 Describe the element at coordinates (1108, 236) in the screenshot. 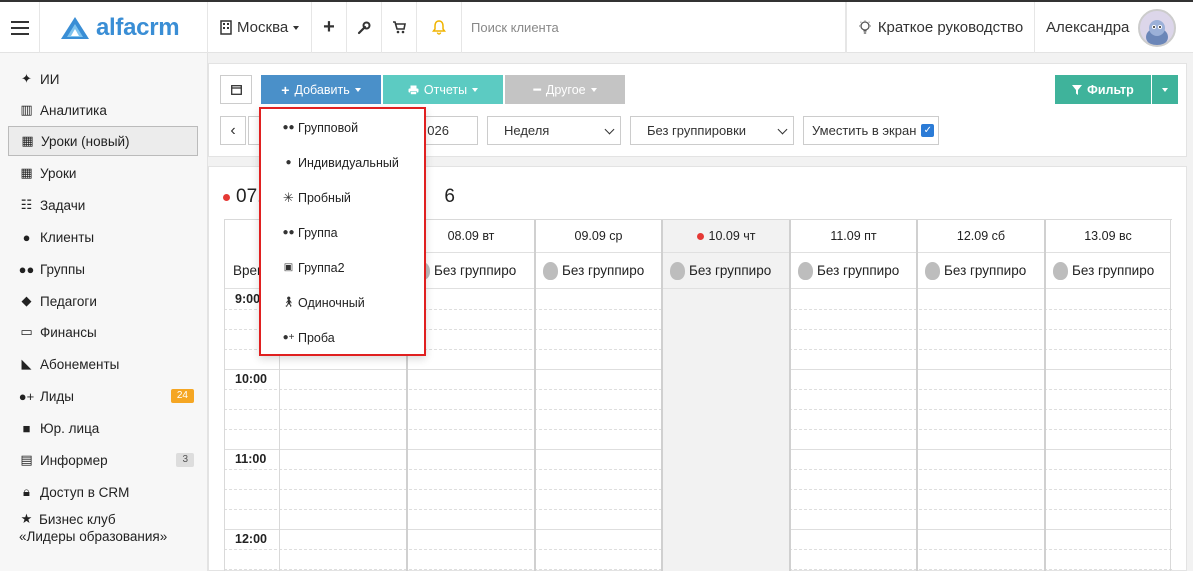

I see `day-label: 13.09 вс` at that location.